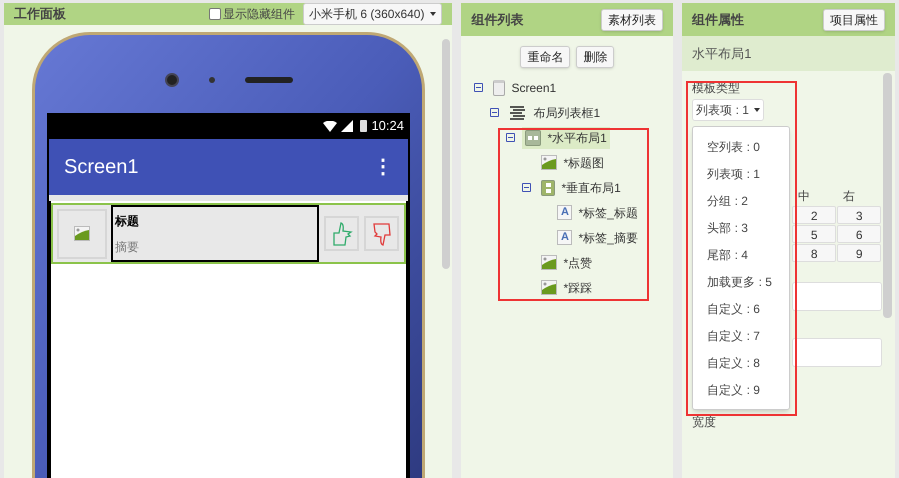 The height and width of the screenshot is (478, 899). I want to click on panel-title: 工作面板, so click(40, 14).